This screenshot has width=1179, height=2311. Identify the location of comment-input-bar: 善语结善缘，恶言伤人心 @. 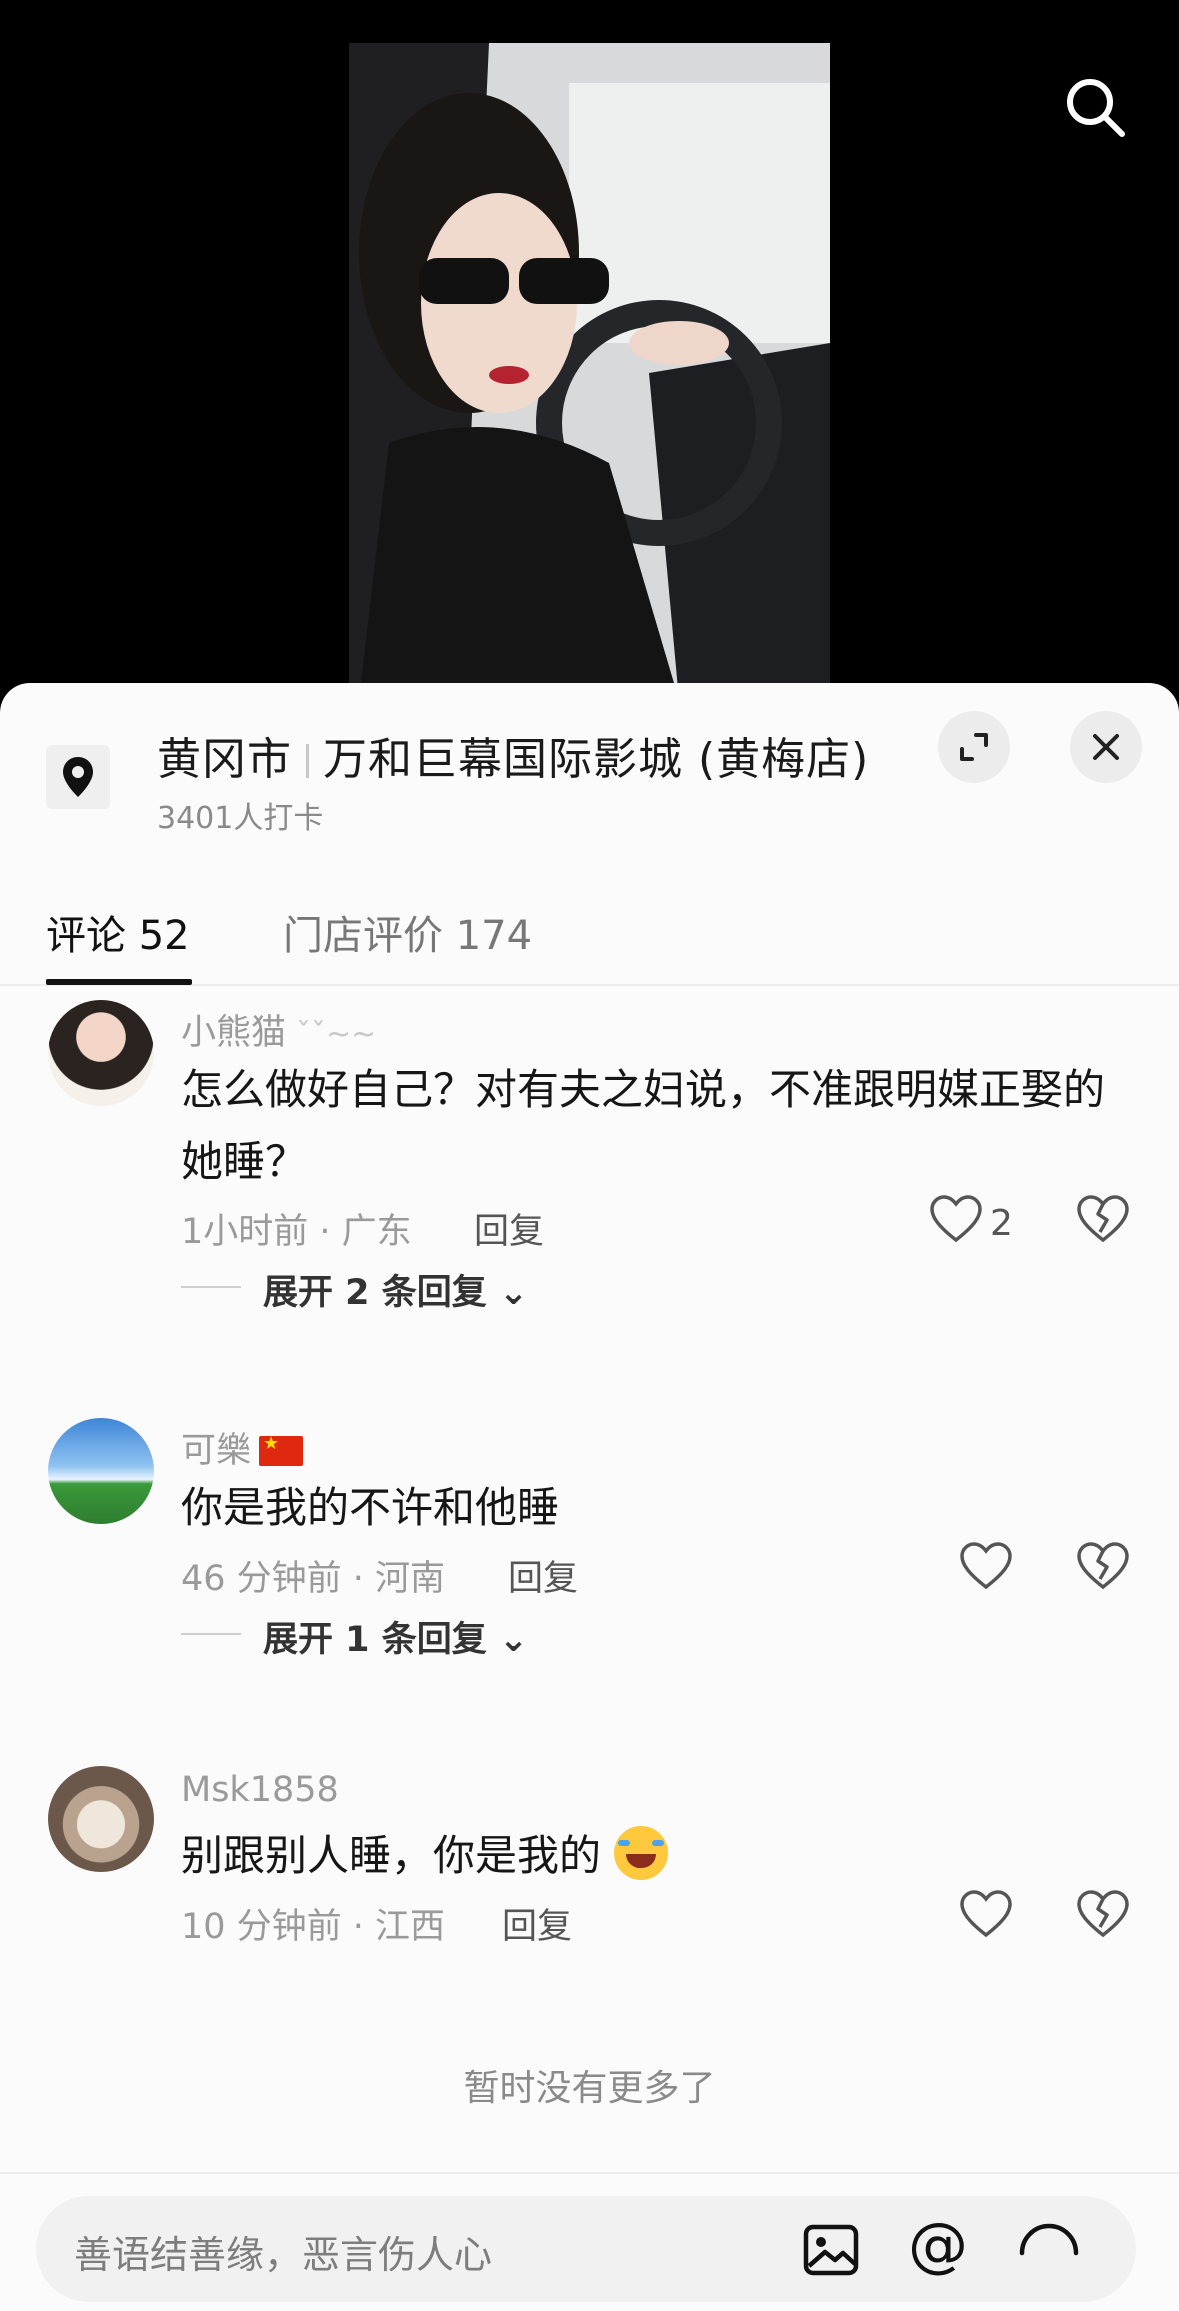
(589, 2241).